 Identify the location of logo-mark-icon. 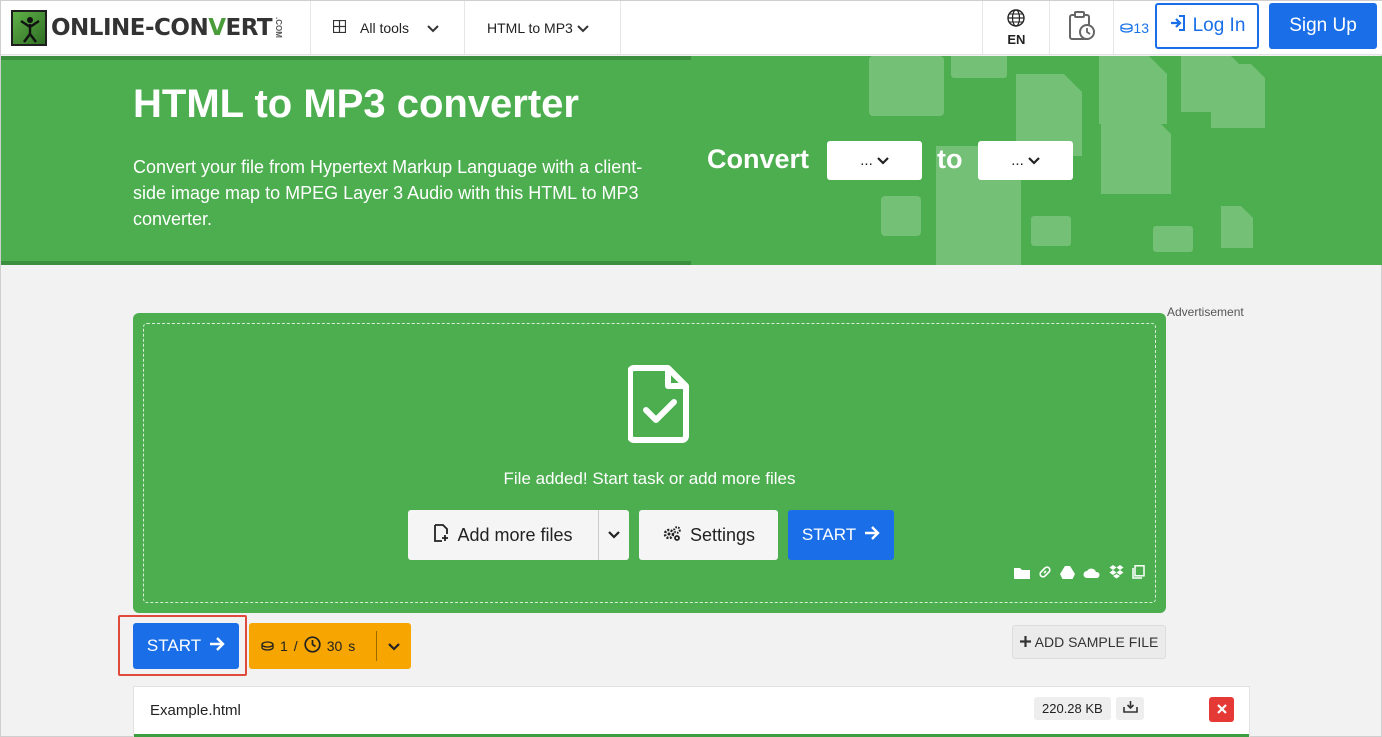
(29, 27).